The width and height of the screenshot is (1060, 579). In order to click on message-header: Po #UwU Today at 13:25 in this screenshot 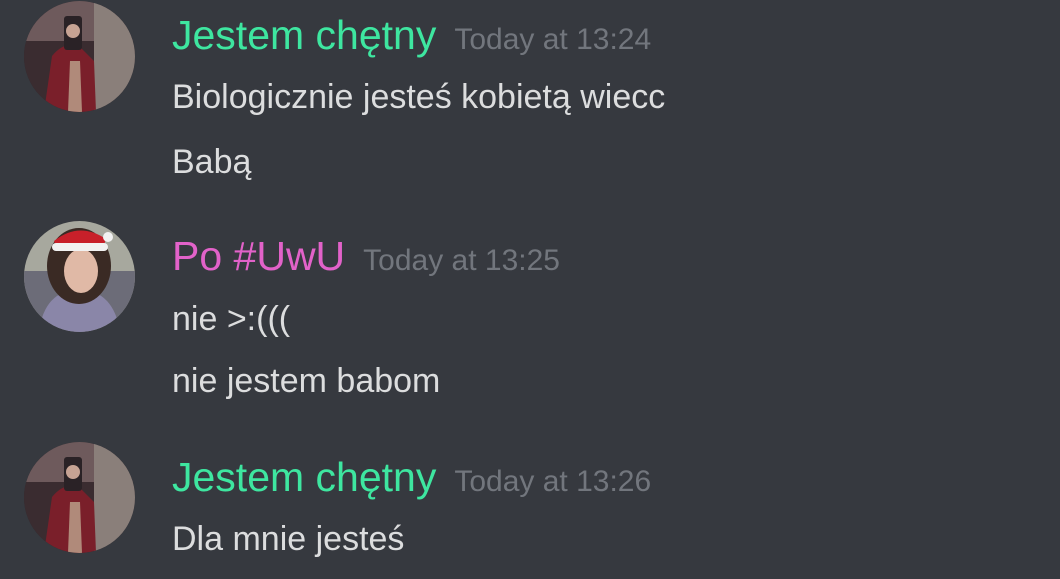, I will do `click(366, 256)`.